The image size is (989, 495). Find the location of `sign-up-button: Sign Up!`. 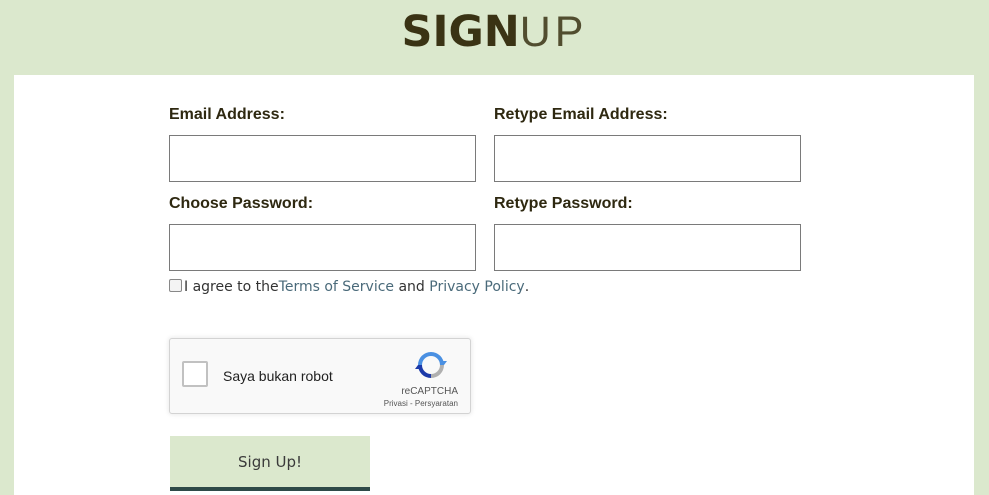

sign-up-button: Sign Up! is located at coordinates (270, 463).